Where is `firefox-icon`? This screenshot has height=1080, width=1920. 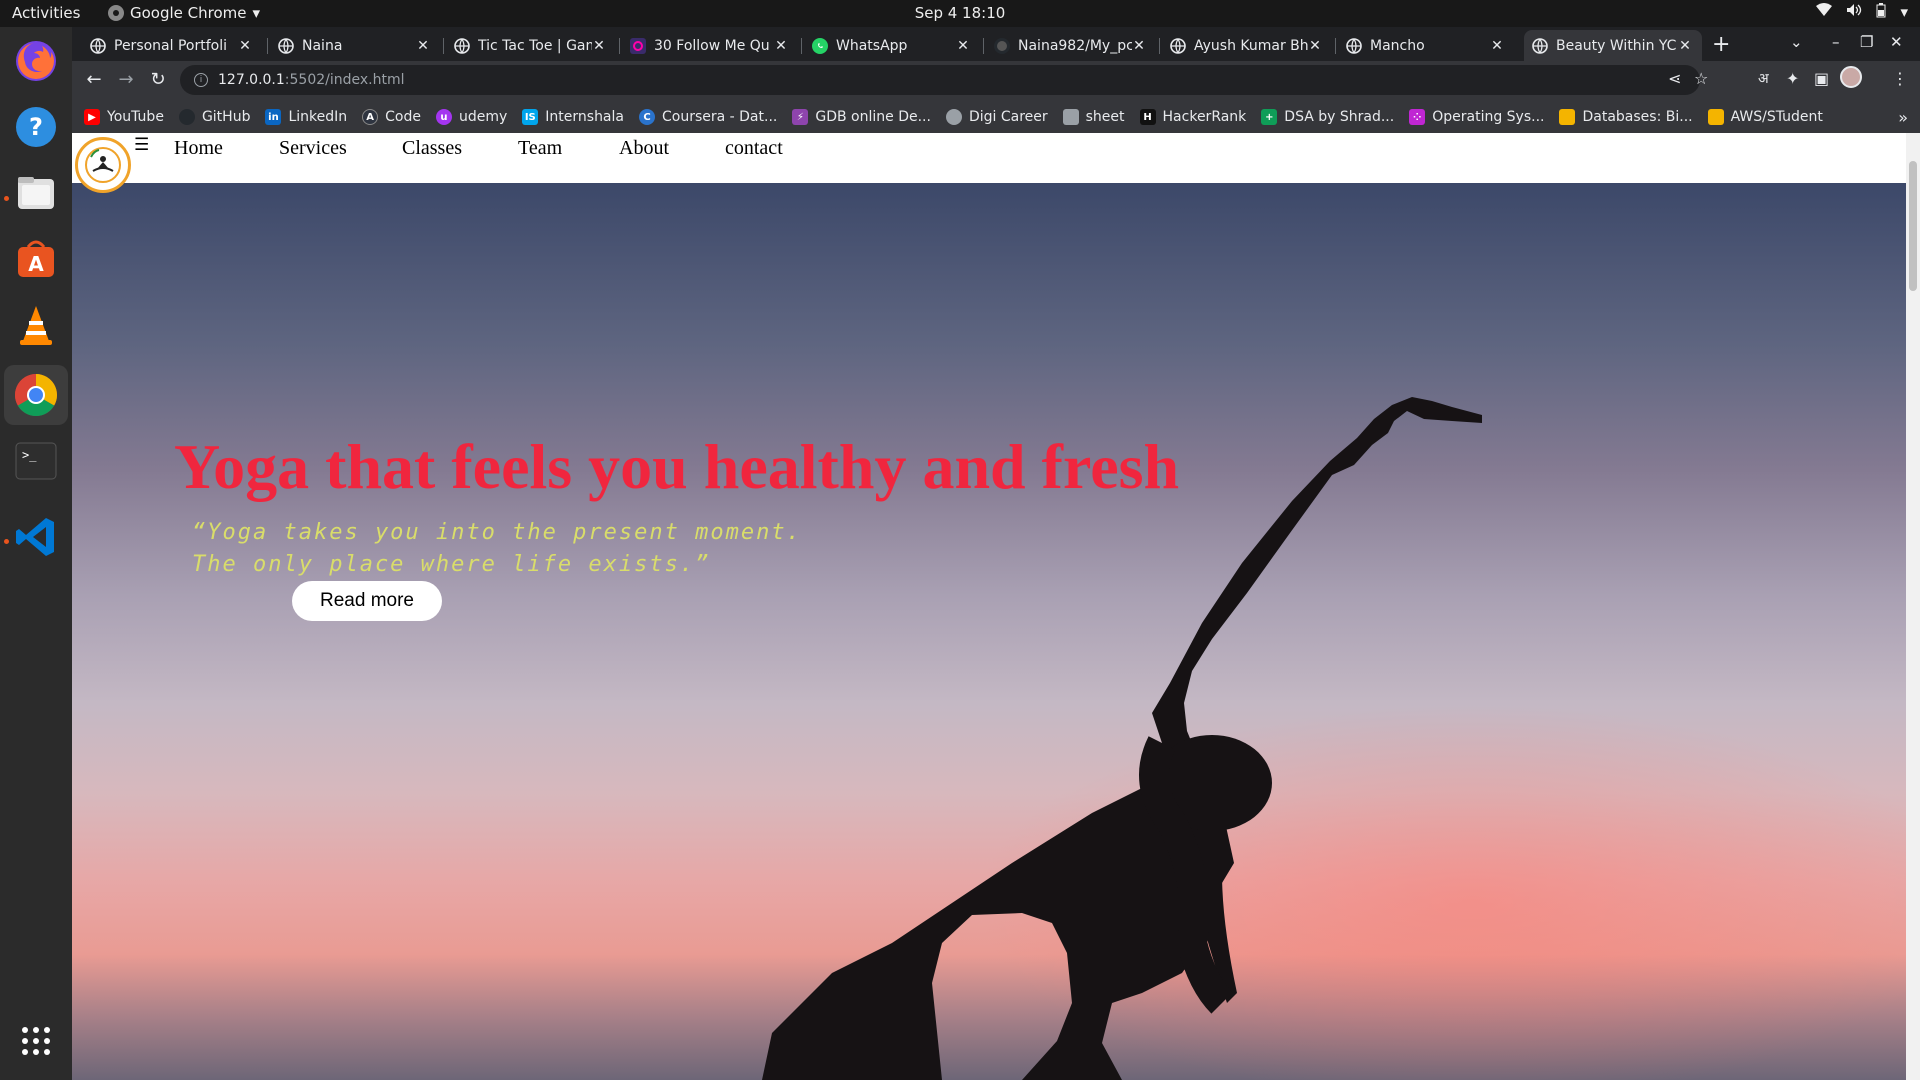
firefox-icon is located at coordinates (36, 61).